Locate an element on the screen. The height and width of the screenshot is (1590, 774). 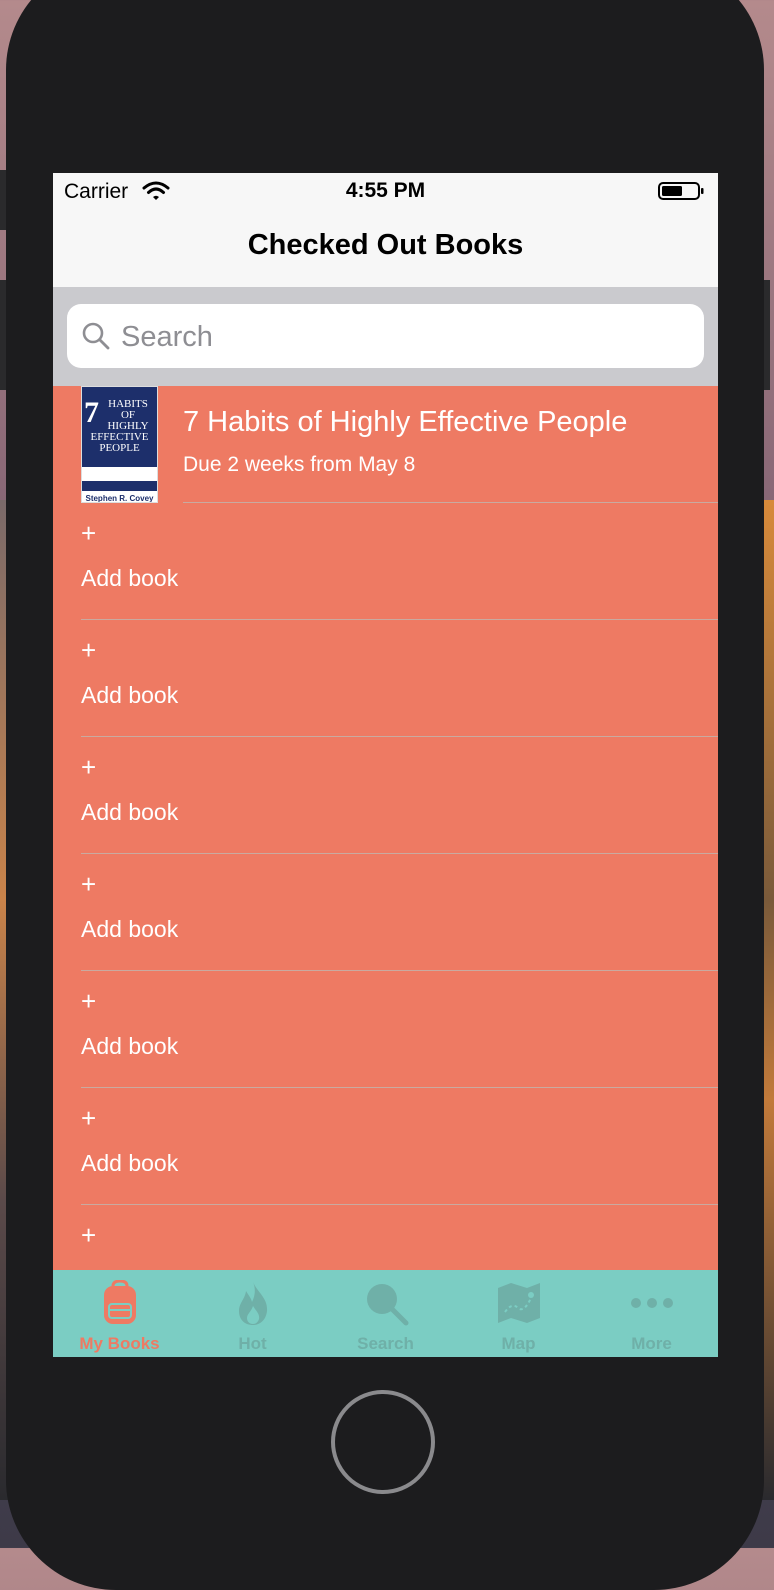
volume-up-button is located at coordinates (3, 335).